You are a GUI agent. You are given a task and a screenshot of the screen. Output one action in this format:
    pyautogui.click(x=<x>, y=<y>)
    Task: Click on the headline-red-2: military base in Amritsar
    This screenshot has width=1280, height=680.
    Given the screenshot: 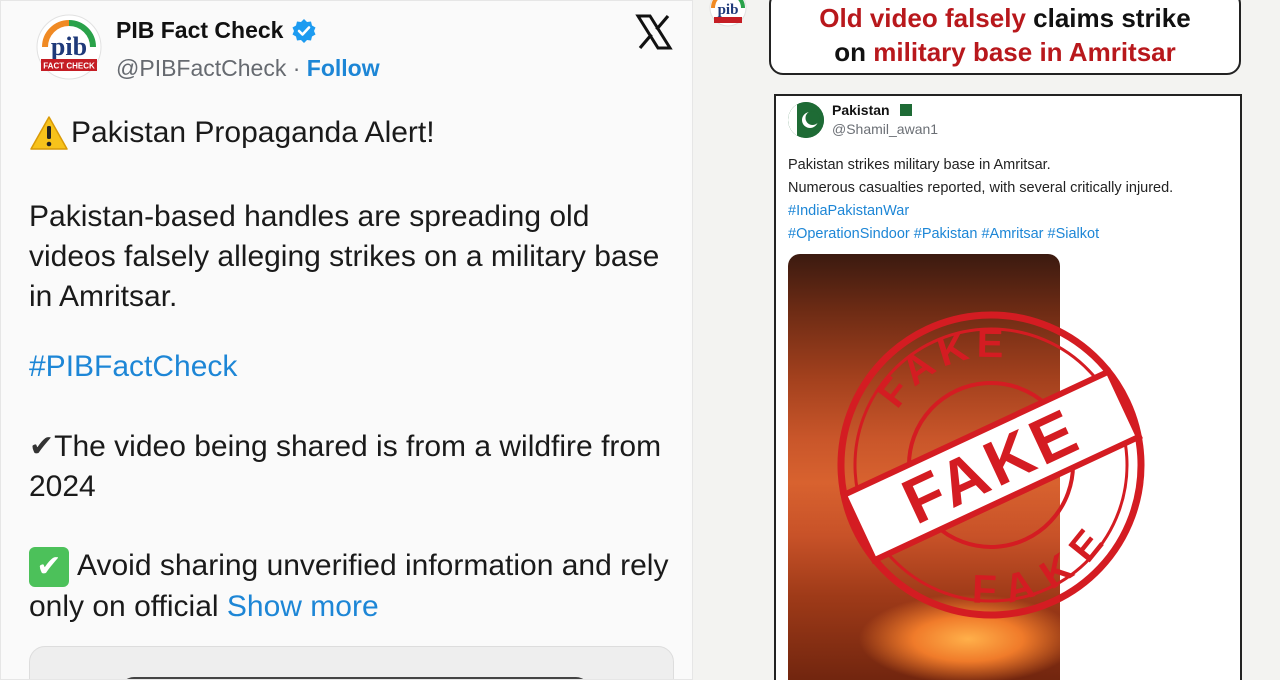 What is the action you would take?
    pyautogui.click(x=1024, y=52)
    